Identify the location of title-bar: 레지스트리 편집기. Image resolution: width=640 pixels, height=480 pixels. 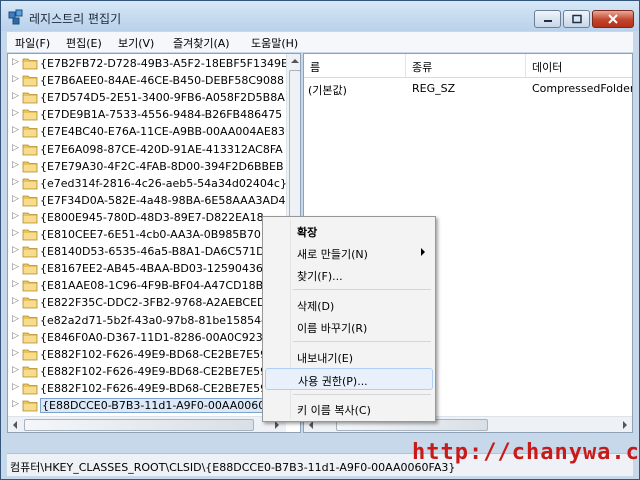
(320, 16).